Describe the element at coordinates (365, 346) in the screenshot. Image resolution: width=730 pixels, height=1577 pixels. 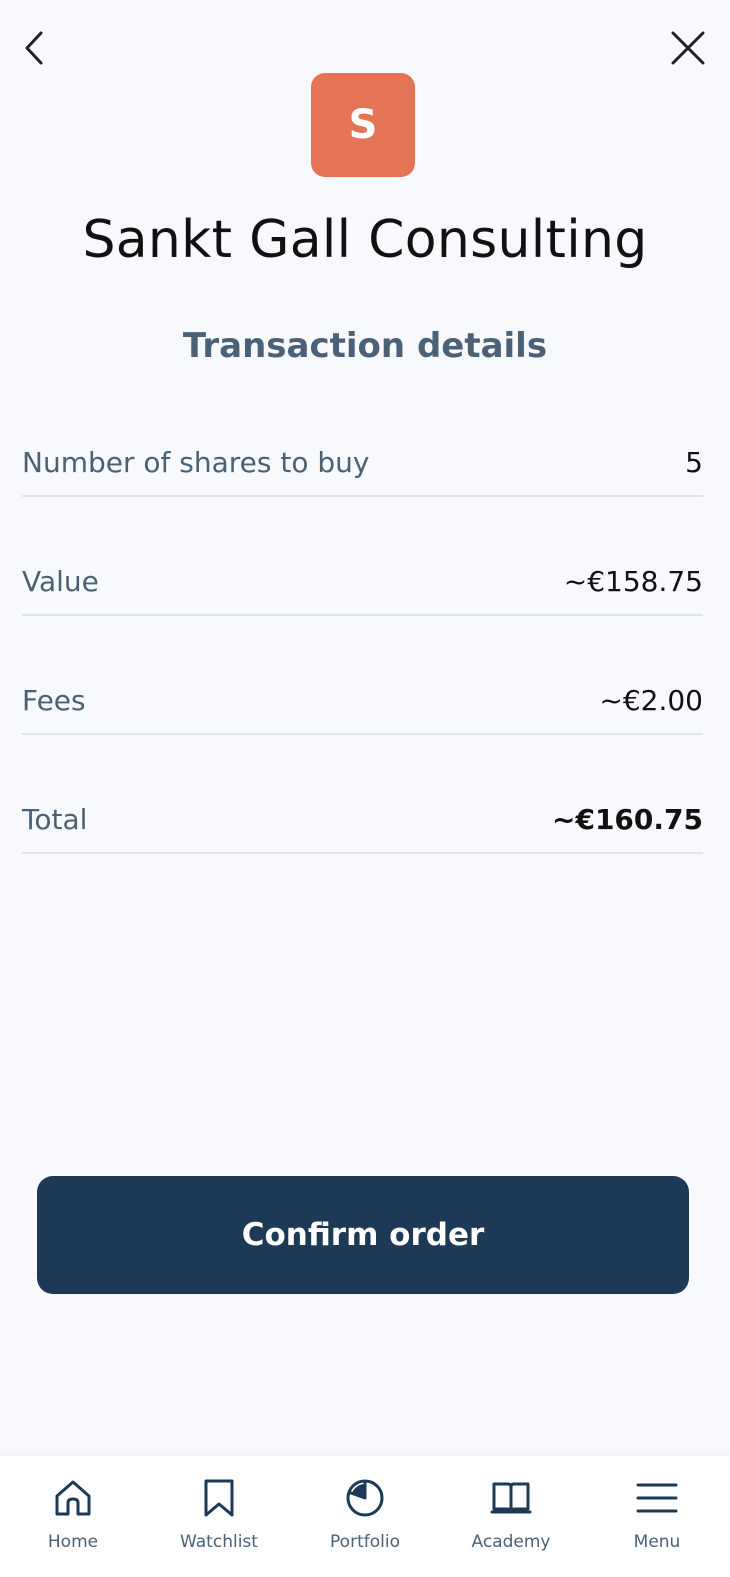
I see `section-title: Transaction details` at that location.